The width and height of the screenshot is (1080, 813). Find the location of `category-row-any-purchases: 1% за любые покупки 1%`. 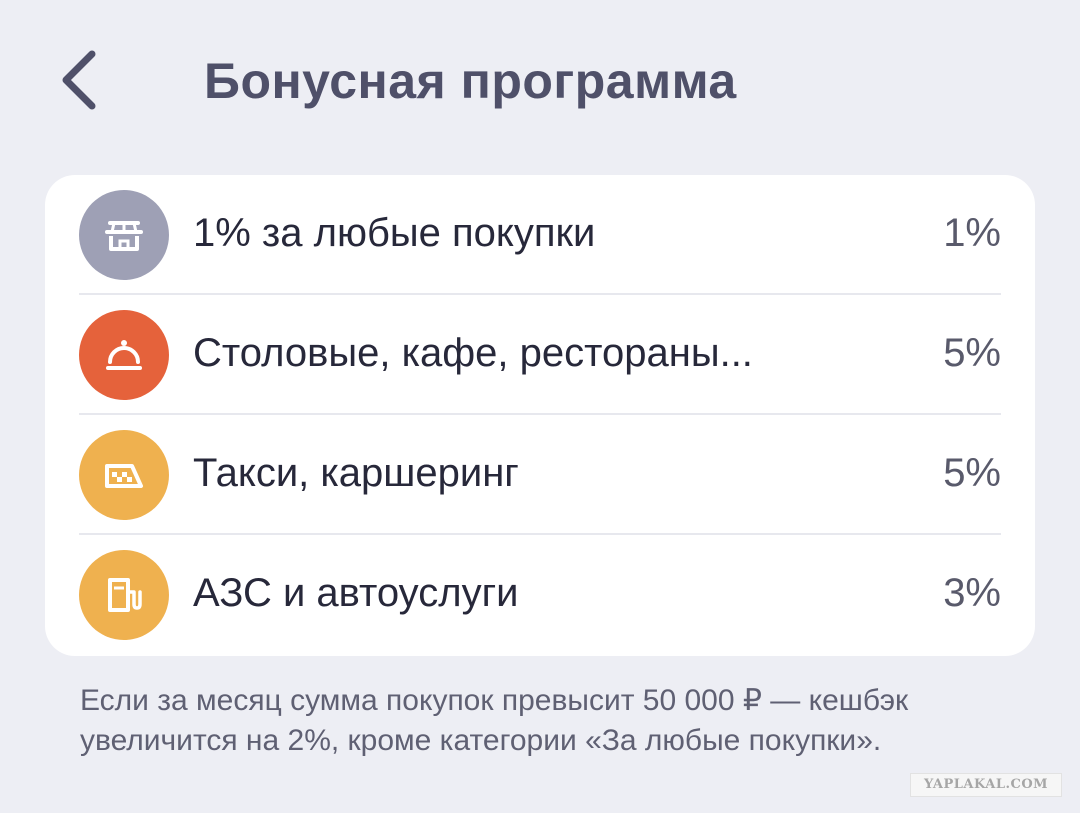

category-row-any-purchases: 1% за любые покупки 1% is located at coordinates (540, 235).